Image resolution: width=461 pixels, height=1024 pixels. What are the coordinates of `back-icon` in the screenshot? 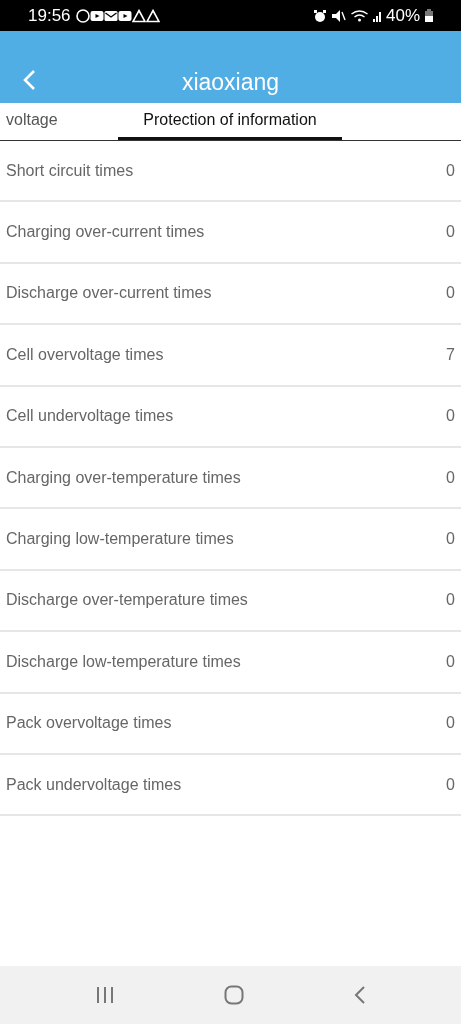 It's located at (359, 995).